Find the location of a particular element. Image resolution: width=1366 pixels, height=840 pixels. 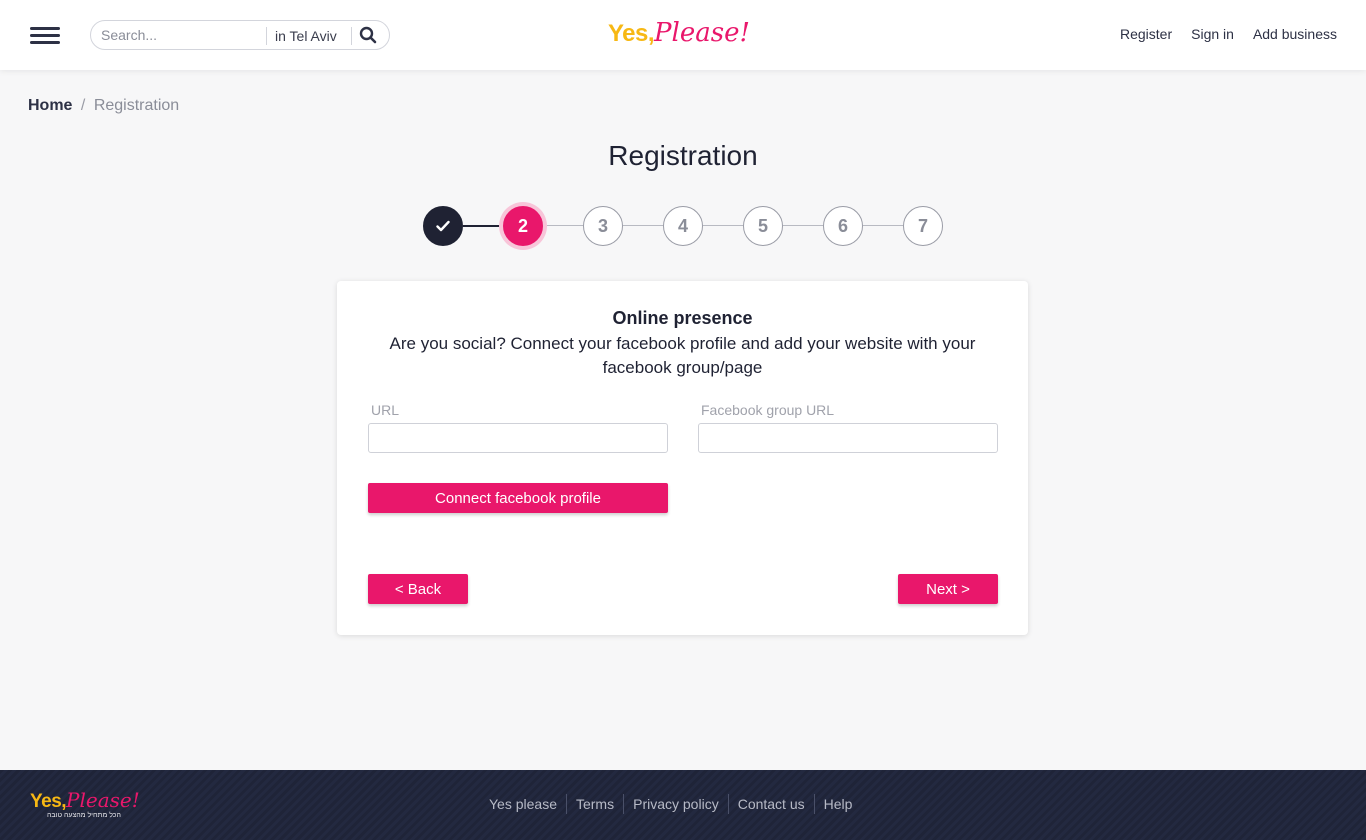

site-logo: Yes,Please! is located at coordinates (679, 35).